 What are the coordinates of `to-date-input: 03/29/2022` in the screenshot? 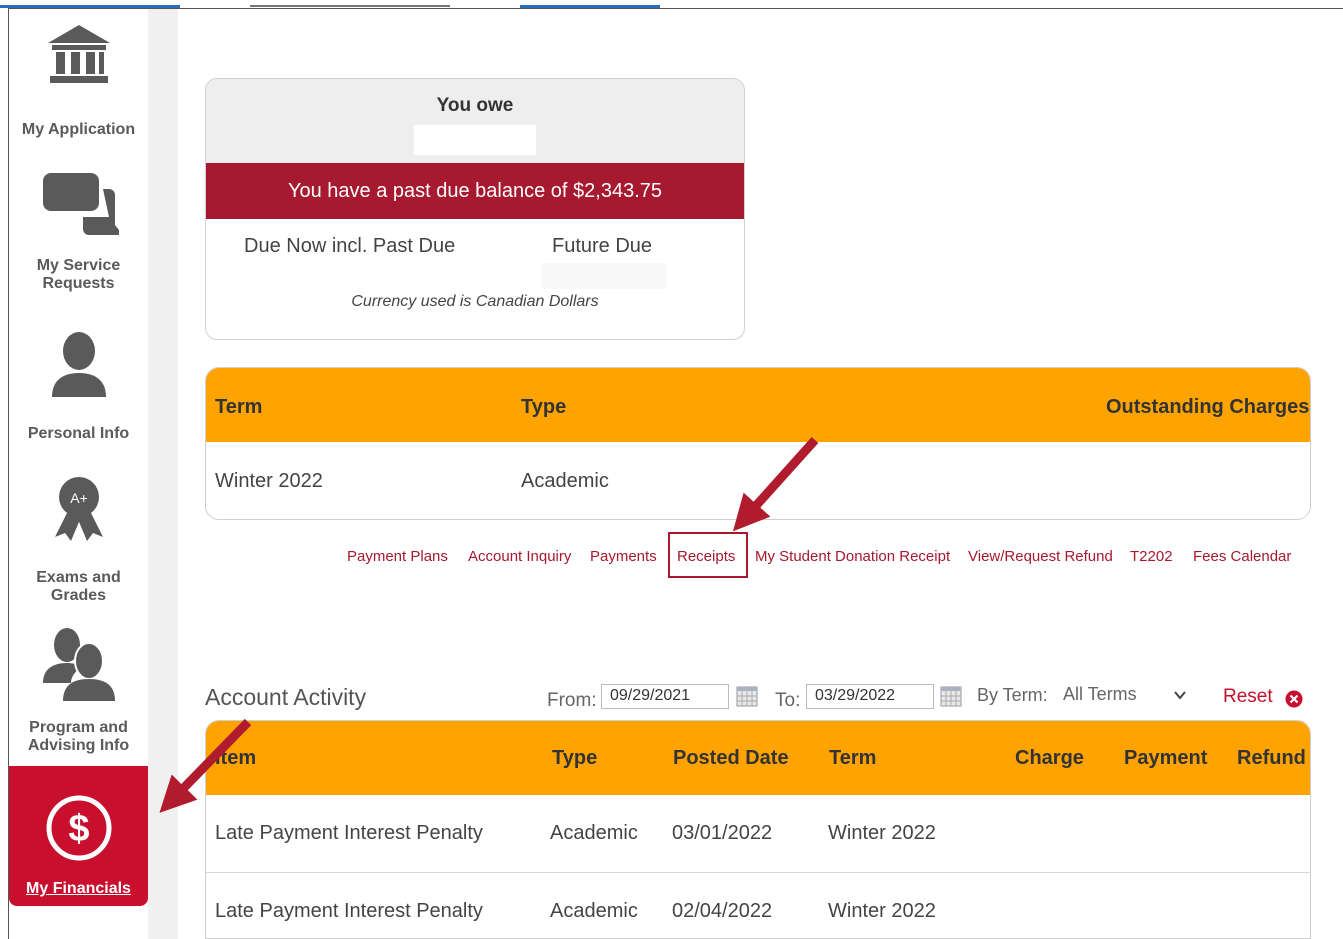 It's located at (870, 696).